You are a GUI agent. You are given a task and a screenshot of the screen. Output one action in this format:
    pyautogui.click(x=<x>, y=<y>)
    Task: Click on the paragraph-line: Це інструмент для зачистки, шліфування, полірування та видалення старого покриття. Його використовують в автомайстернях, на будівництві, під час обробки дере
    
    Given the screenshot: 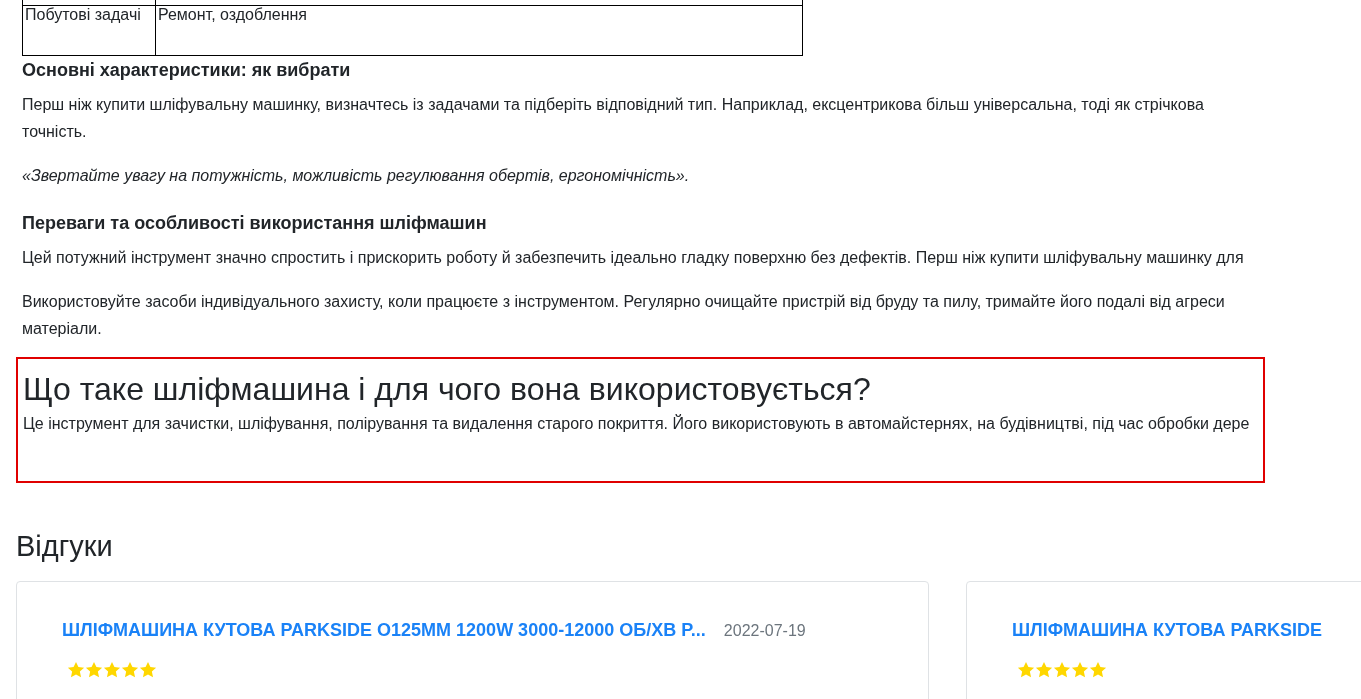 What is the action you would take?
    pyautogui.click(x=636, y=424)
    